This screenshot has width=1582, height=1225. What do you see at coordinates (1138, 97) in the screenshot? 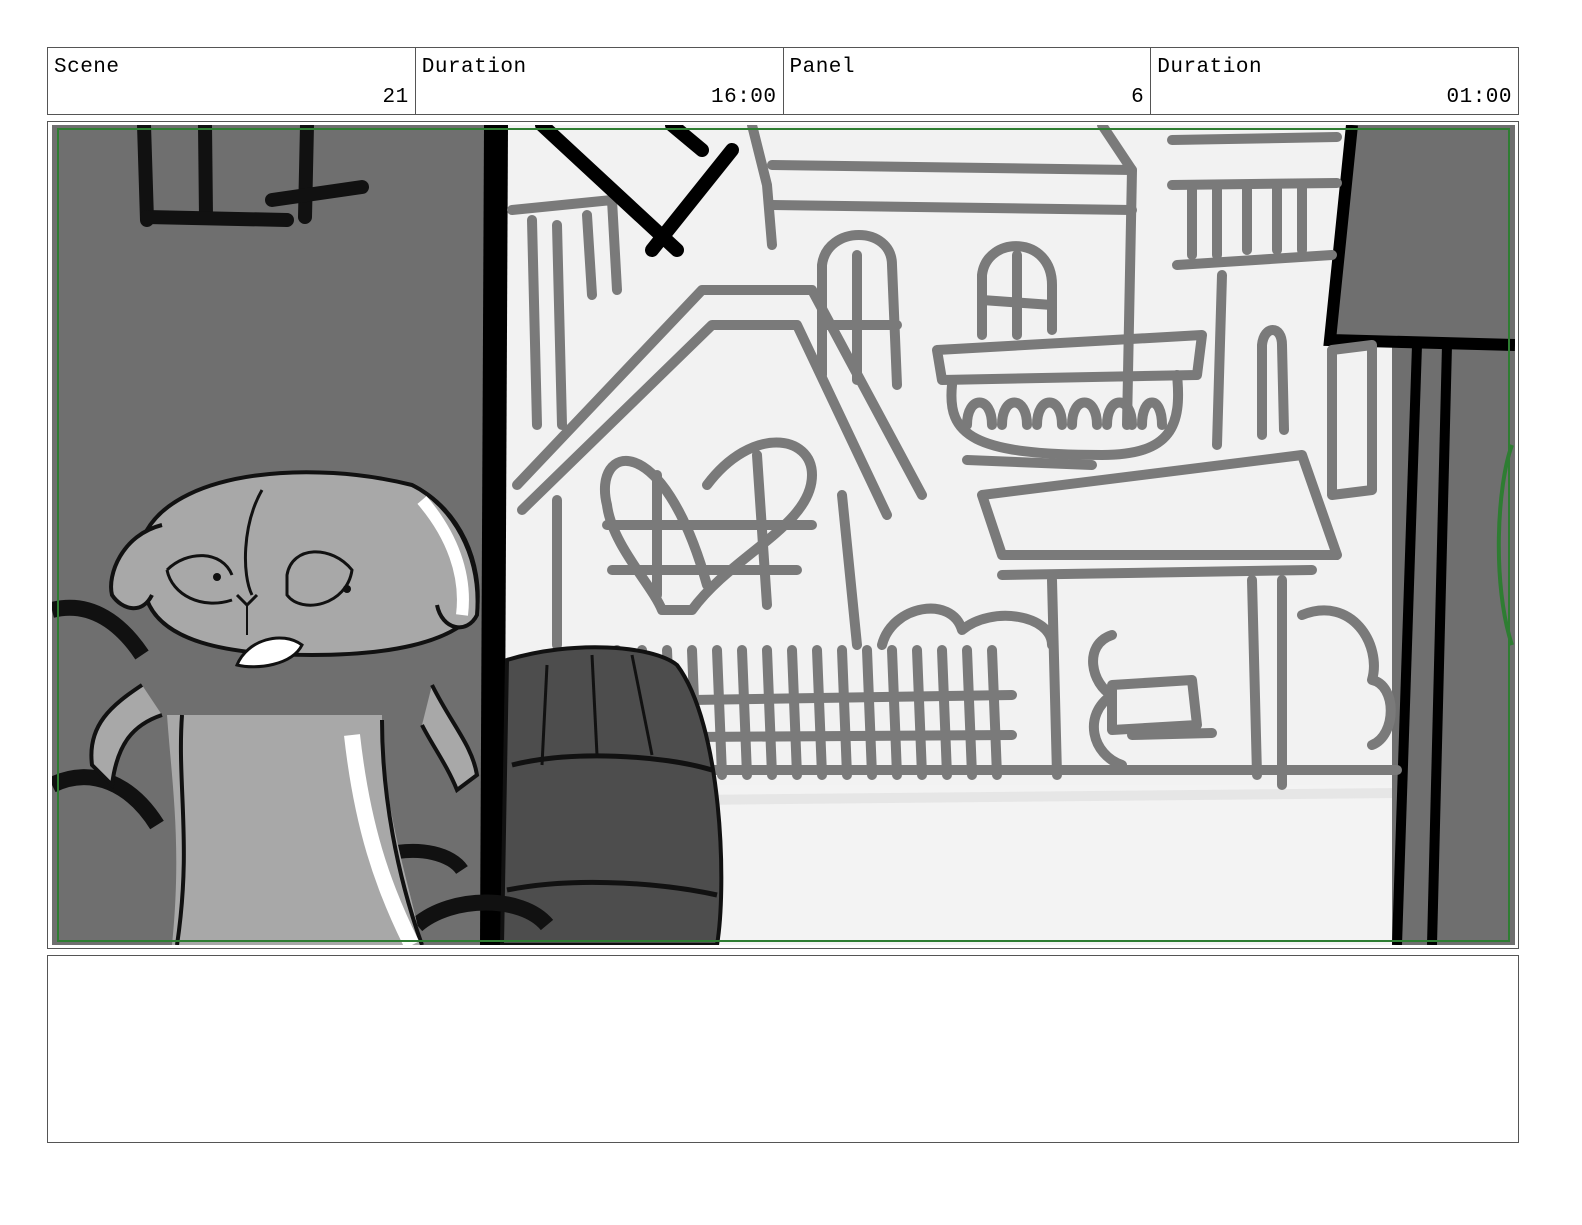
I see `panel-number: 6` at bounding box center [1138, 97].